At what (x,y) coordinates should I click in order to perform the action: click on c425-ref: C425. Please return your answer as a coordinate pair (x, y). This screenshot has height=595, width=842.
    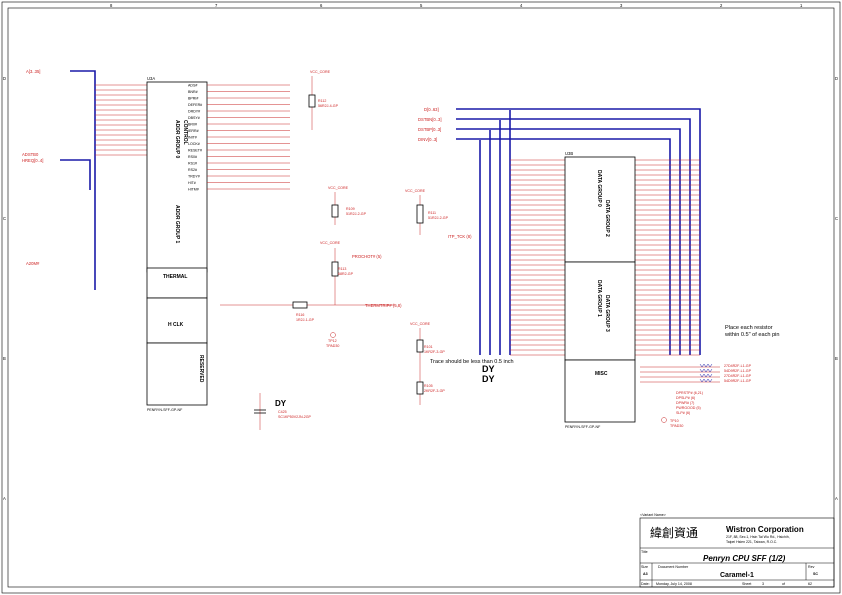
    Looking at the image, I should click on (282, 412).